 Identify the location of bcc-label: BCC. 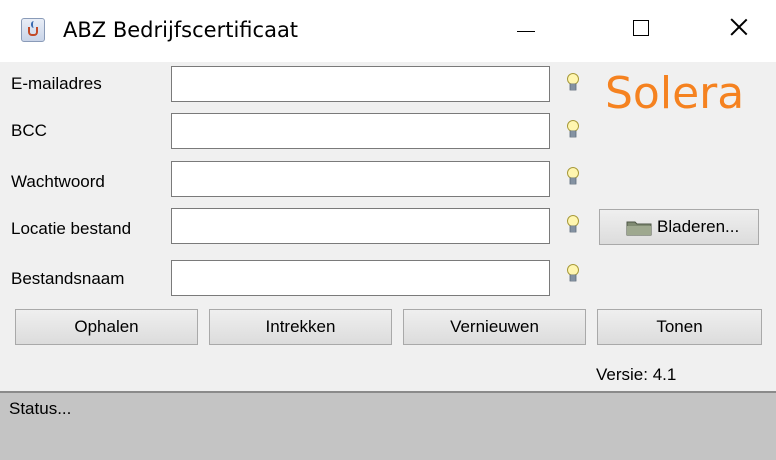
(29, 130).